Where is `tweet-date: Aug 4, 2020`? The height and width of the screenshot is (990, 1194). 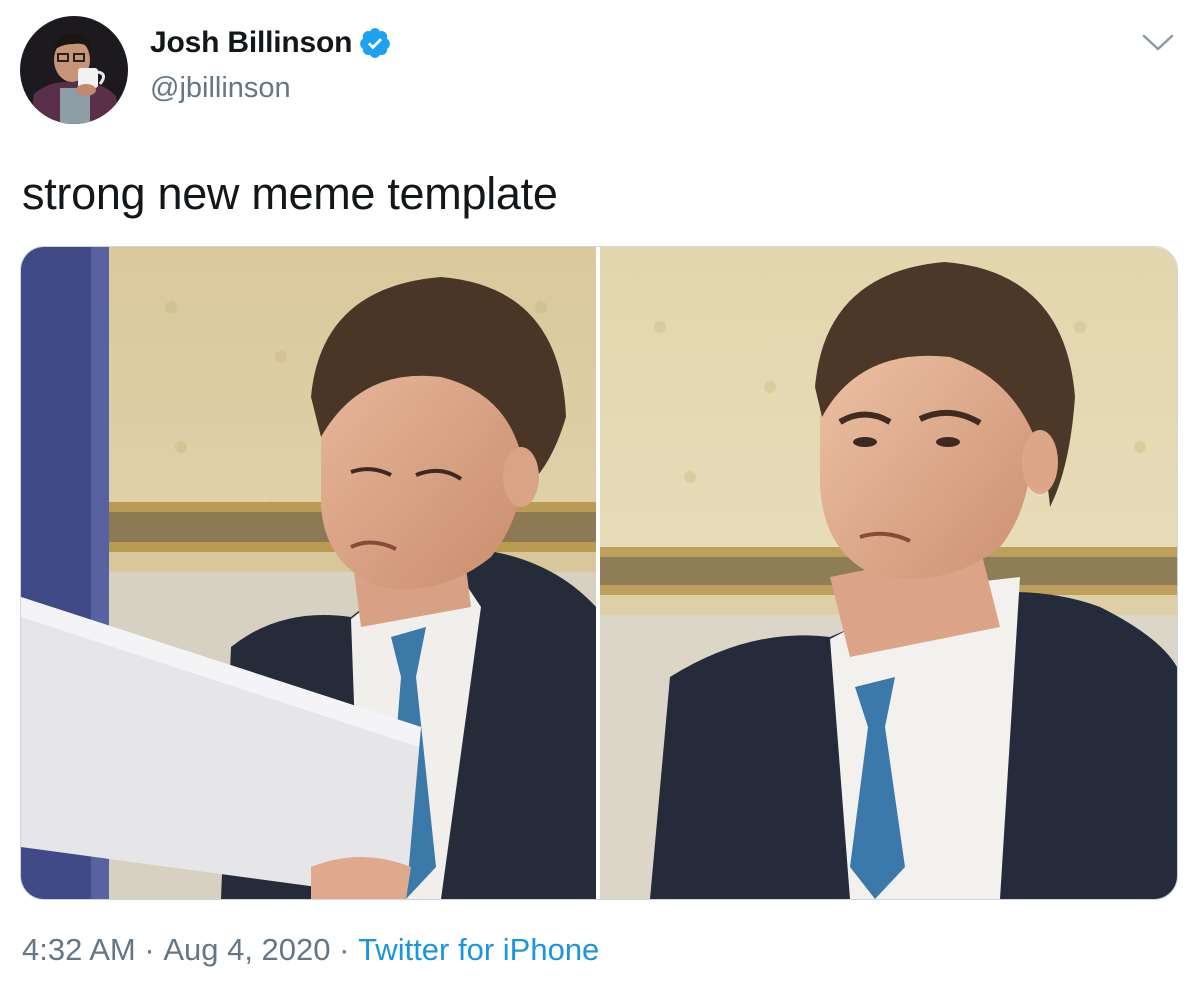 tweet-date: Aug 4, 2020 is located at coordinates (246, 950).